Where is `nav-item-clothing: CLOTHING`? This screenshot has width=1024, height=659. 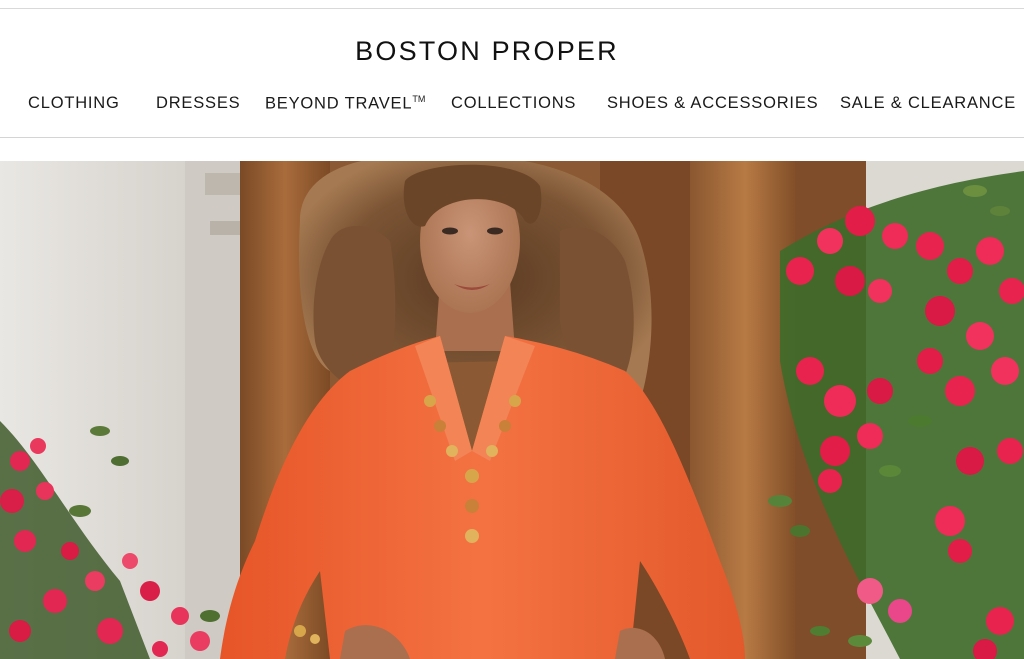 nav-item-clothing: CLOTHING is located at coordinates (74, 103).